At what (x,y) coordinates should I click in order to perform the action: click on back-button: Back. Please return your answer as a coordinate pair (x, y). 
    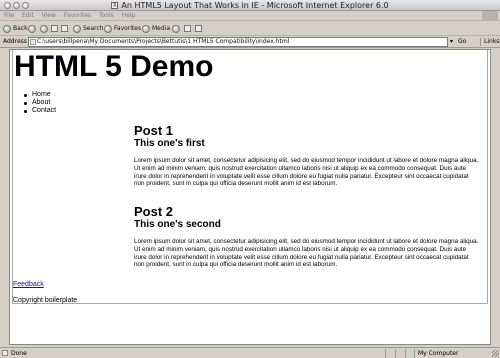
    Looking at the image, I should click on (15, 28).